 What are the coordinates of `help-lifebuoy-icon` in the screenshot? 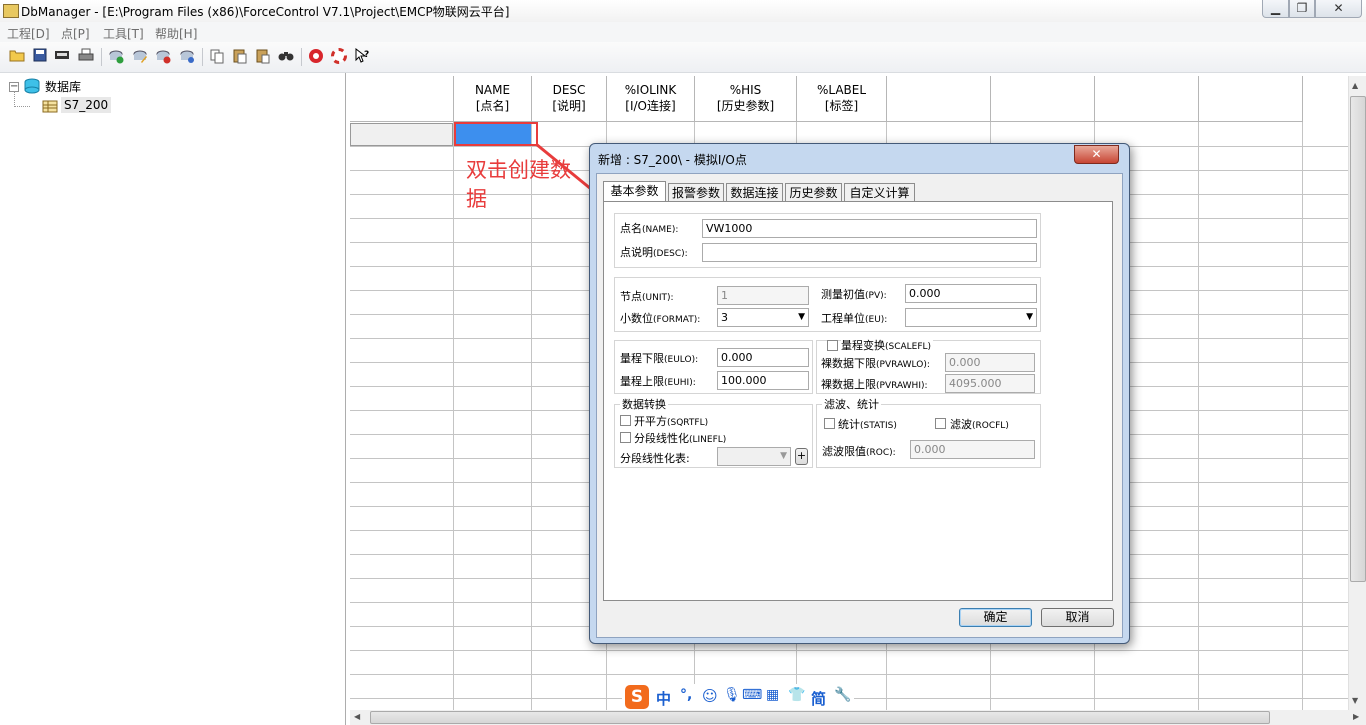 It's located at (339, 57).